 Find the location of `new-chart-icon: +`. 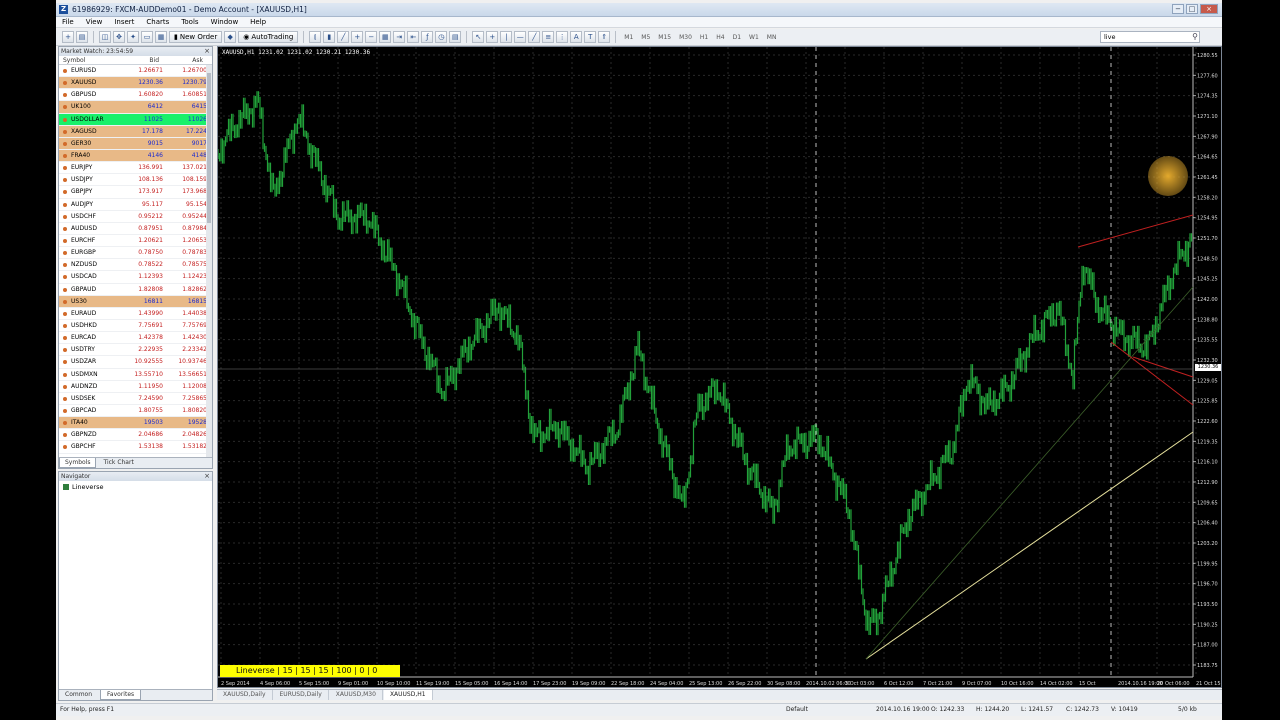

new-chart-icon: + is located at coordinates (68, 37).